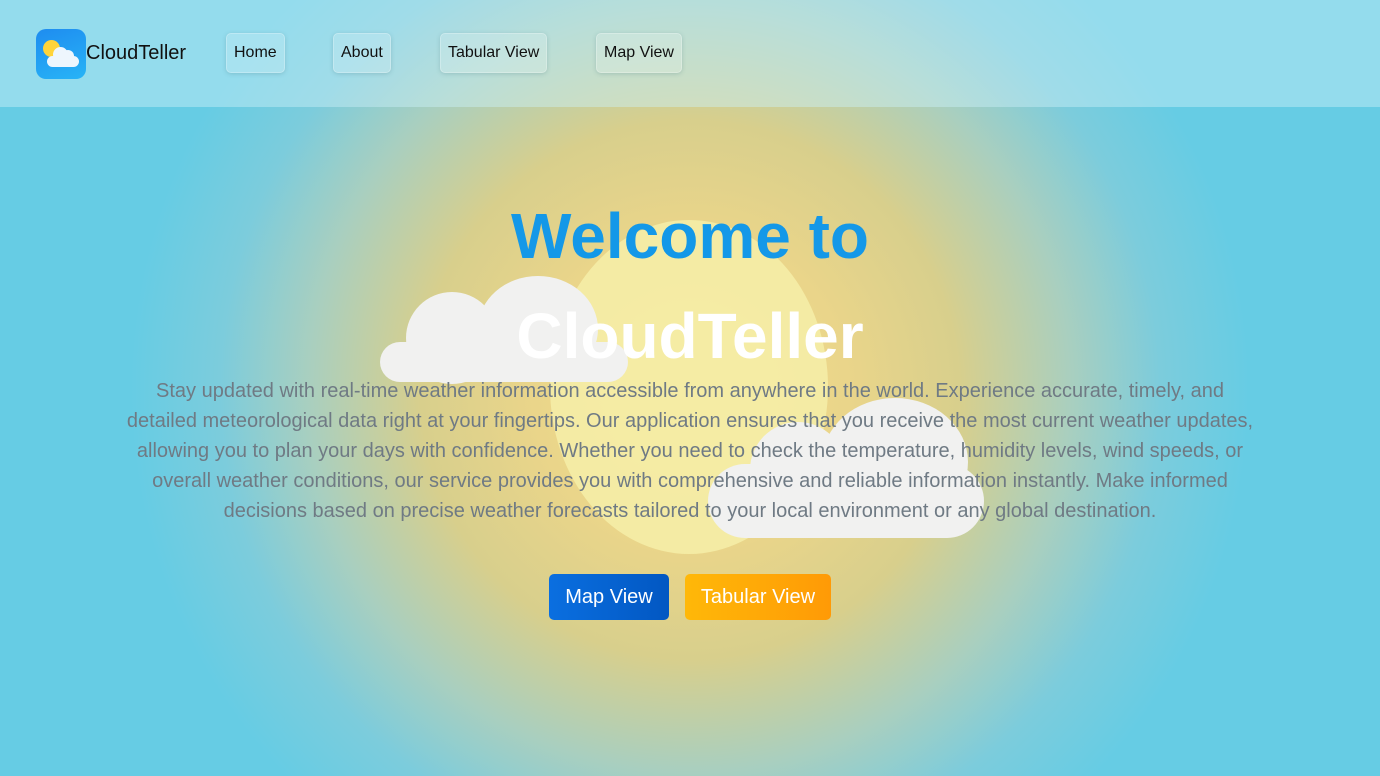 The height and width of the screenshot is (776, 1380). Describe the element at coordinates (609, 597) in the screenshot. I see `map-view-button: Map View` at that location.